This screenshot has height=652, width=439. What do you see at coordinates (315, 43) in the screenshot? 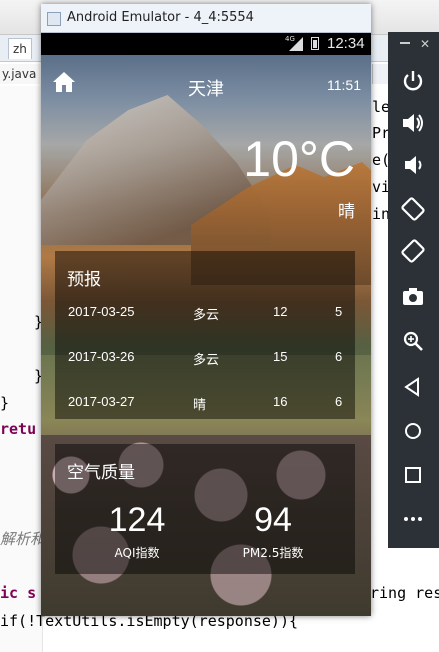
I see `battery-icon` at bounding box center [315, 43].